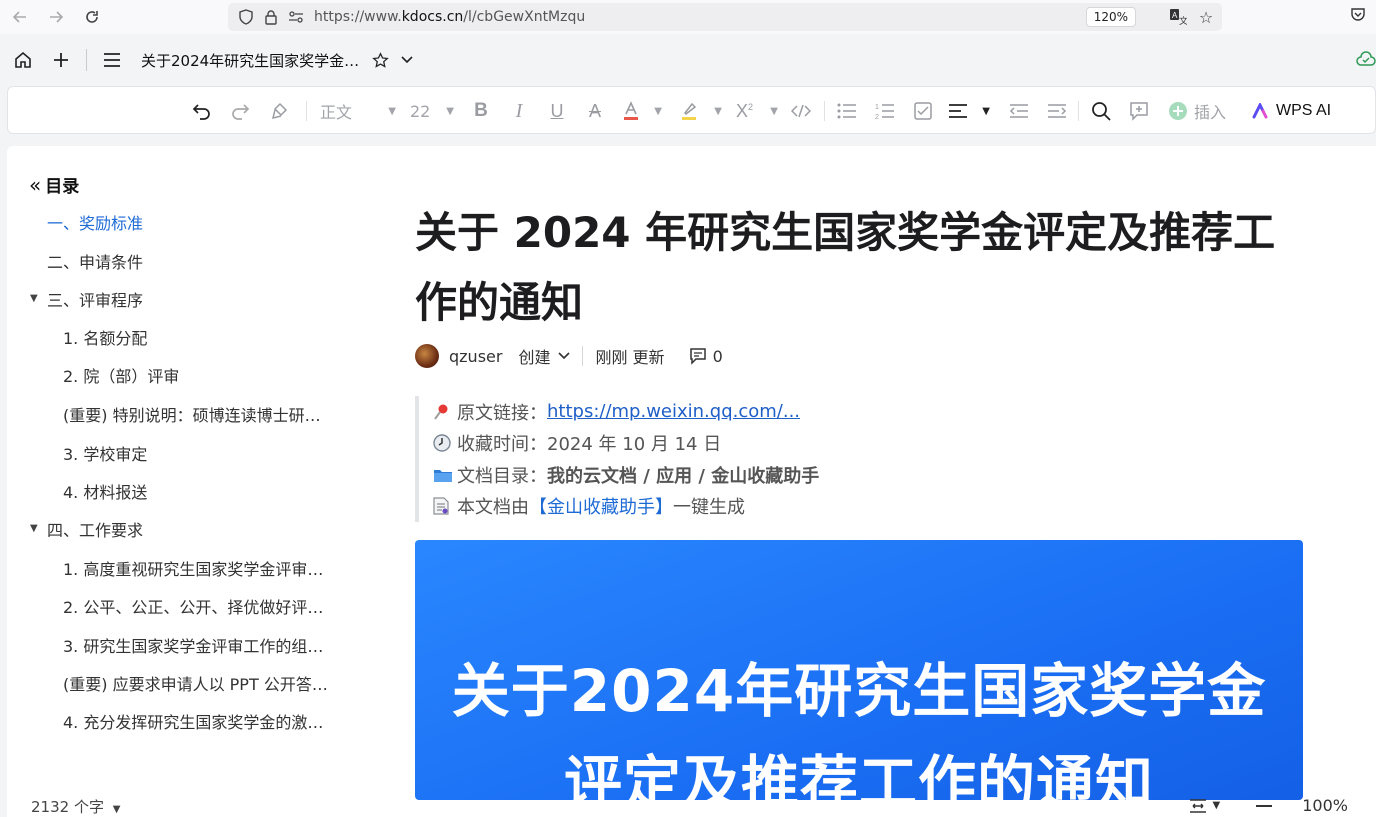  I want to click on collapse-double-chevron-icon: «, so click(35, 185).